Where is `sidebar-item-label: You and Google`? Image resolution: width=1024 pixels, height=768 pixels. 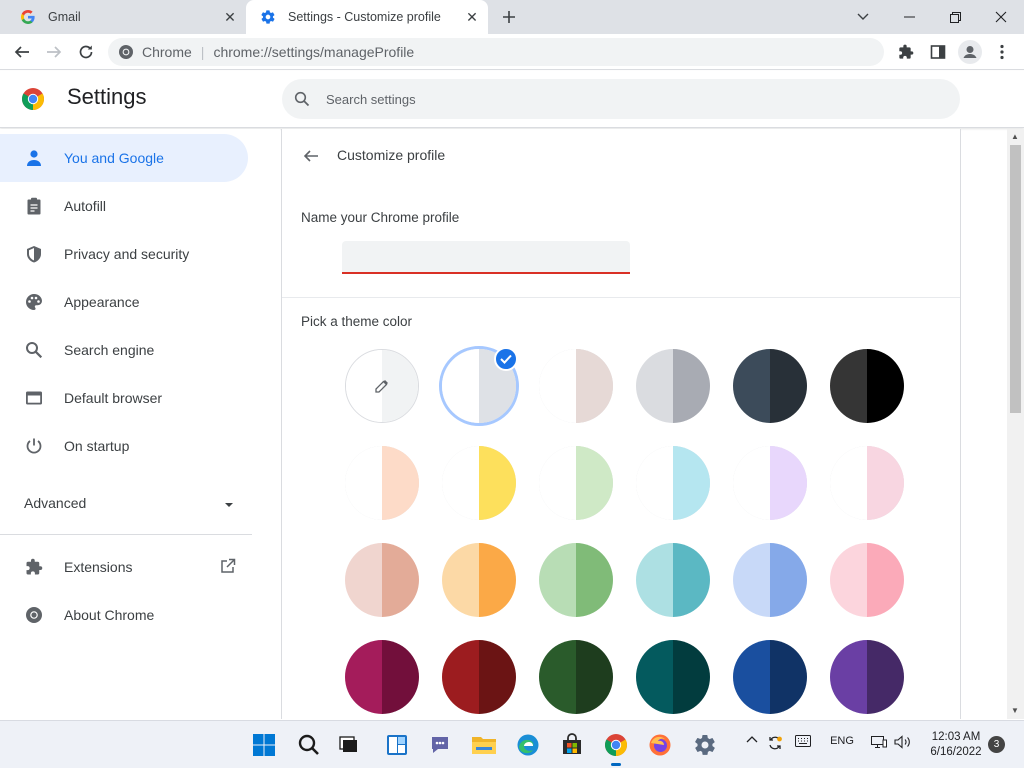 sidebar-item-label: You and Google is located at coordinates (114, 158).